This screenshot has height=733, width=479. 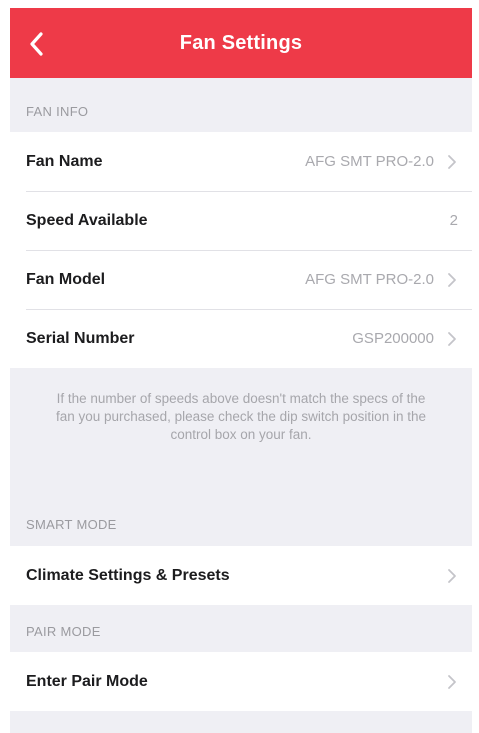 I want to click on section-header-pair-mode: PAIR MODE, so click(x=63, y=631).